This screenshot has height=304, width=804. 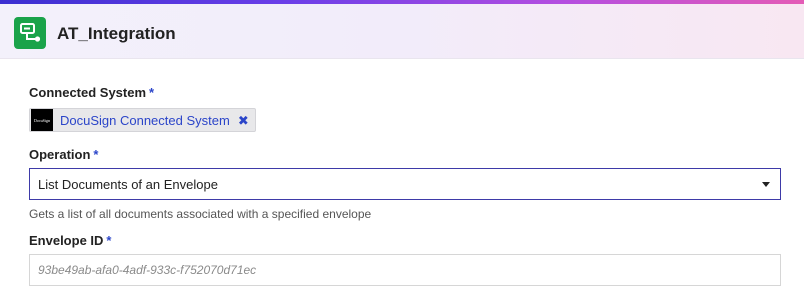 What do you see at coordinates (766, 184) in the screenshot?
I see `caret-down-icon` at bounding box center [766, 184].